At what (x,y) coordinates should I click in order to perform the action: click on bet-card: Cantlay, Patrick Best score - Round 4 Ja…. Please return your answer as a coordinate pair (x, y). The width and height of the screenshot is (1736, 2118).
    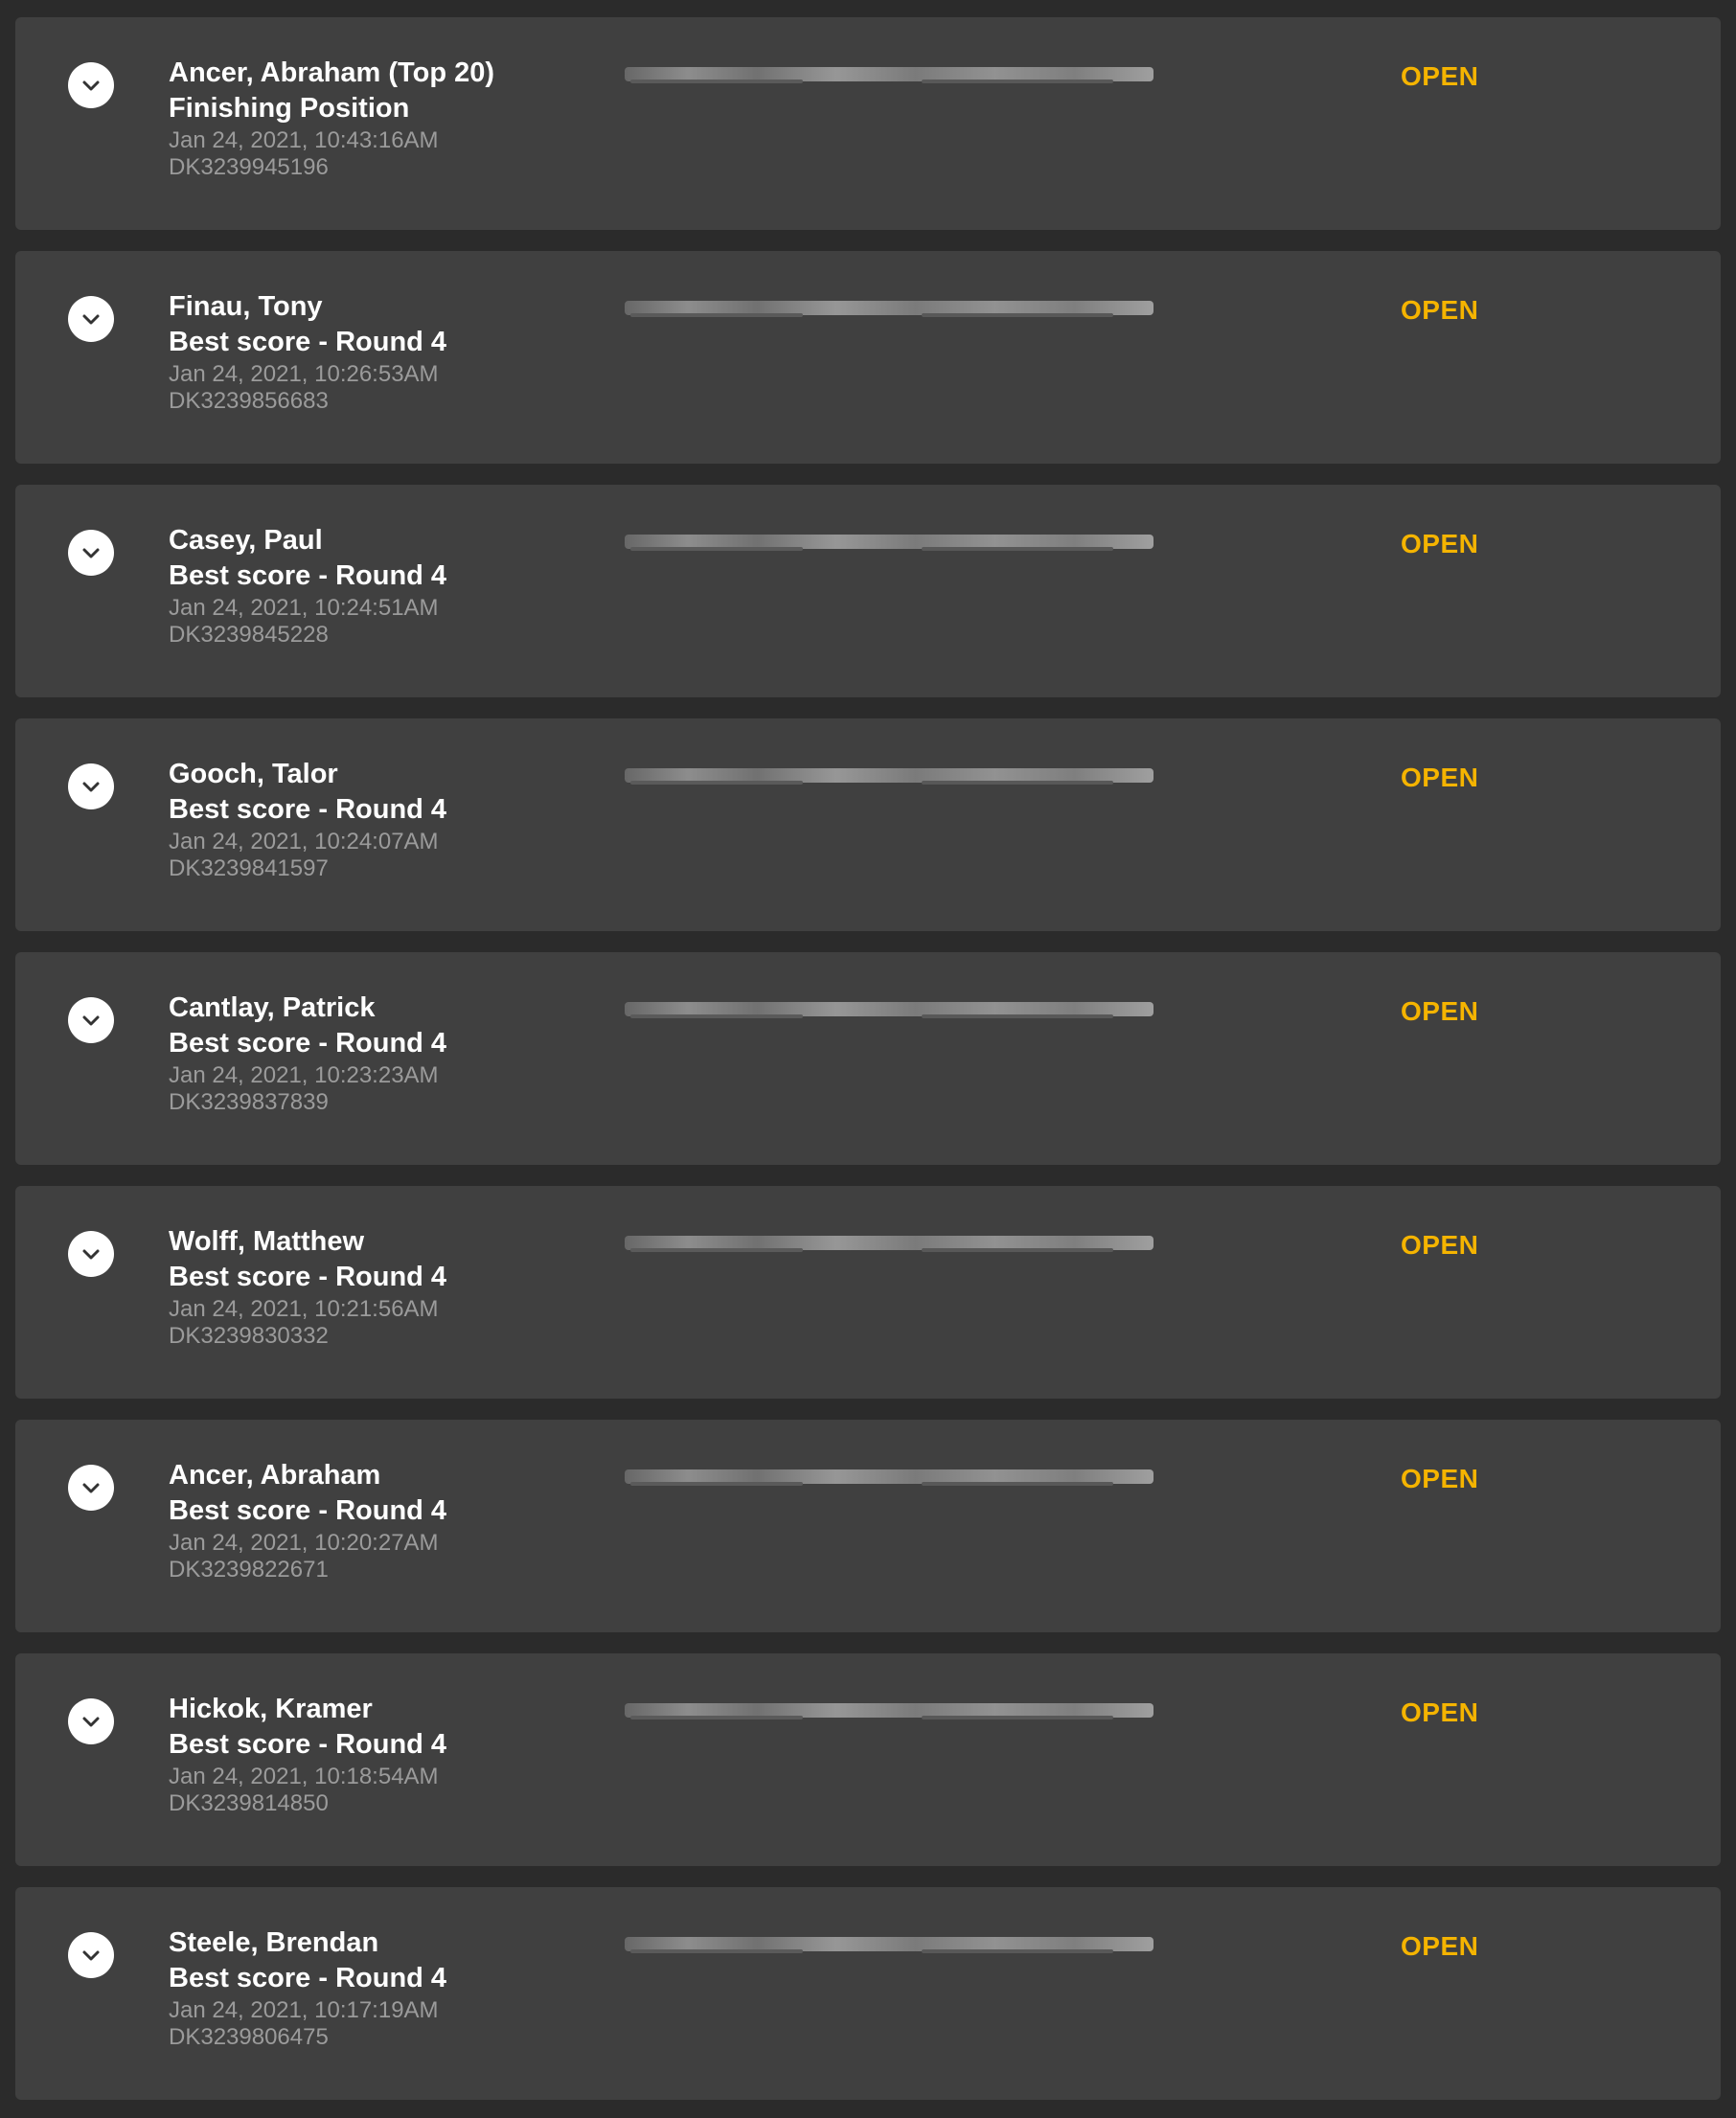
    Looking at the image, I should click on (868, 1058).